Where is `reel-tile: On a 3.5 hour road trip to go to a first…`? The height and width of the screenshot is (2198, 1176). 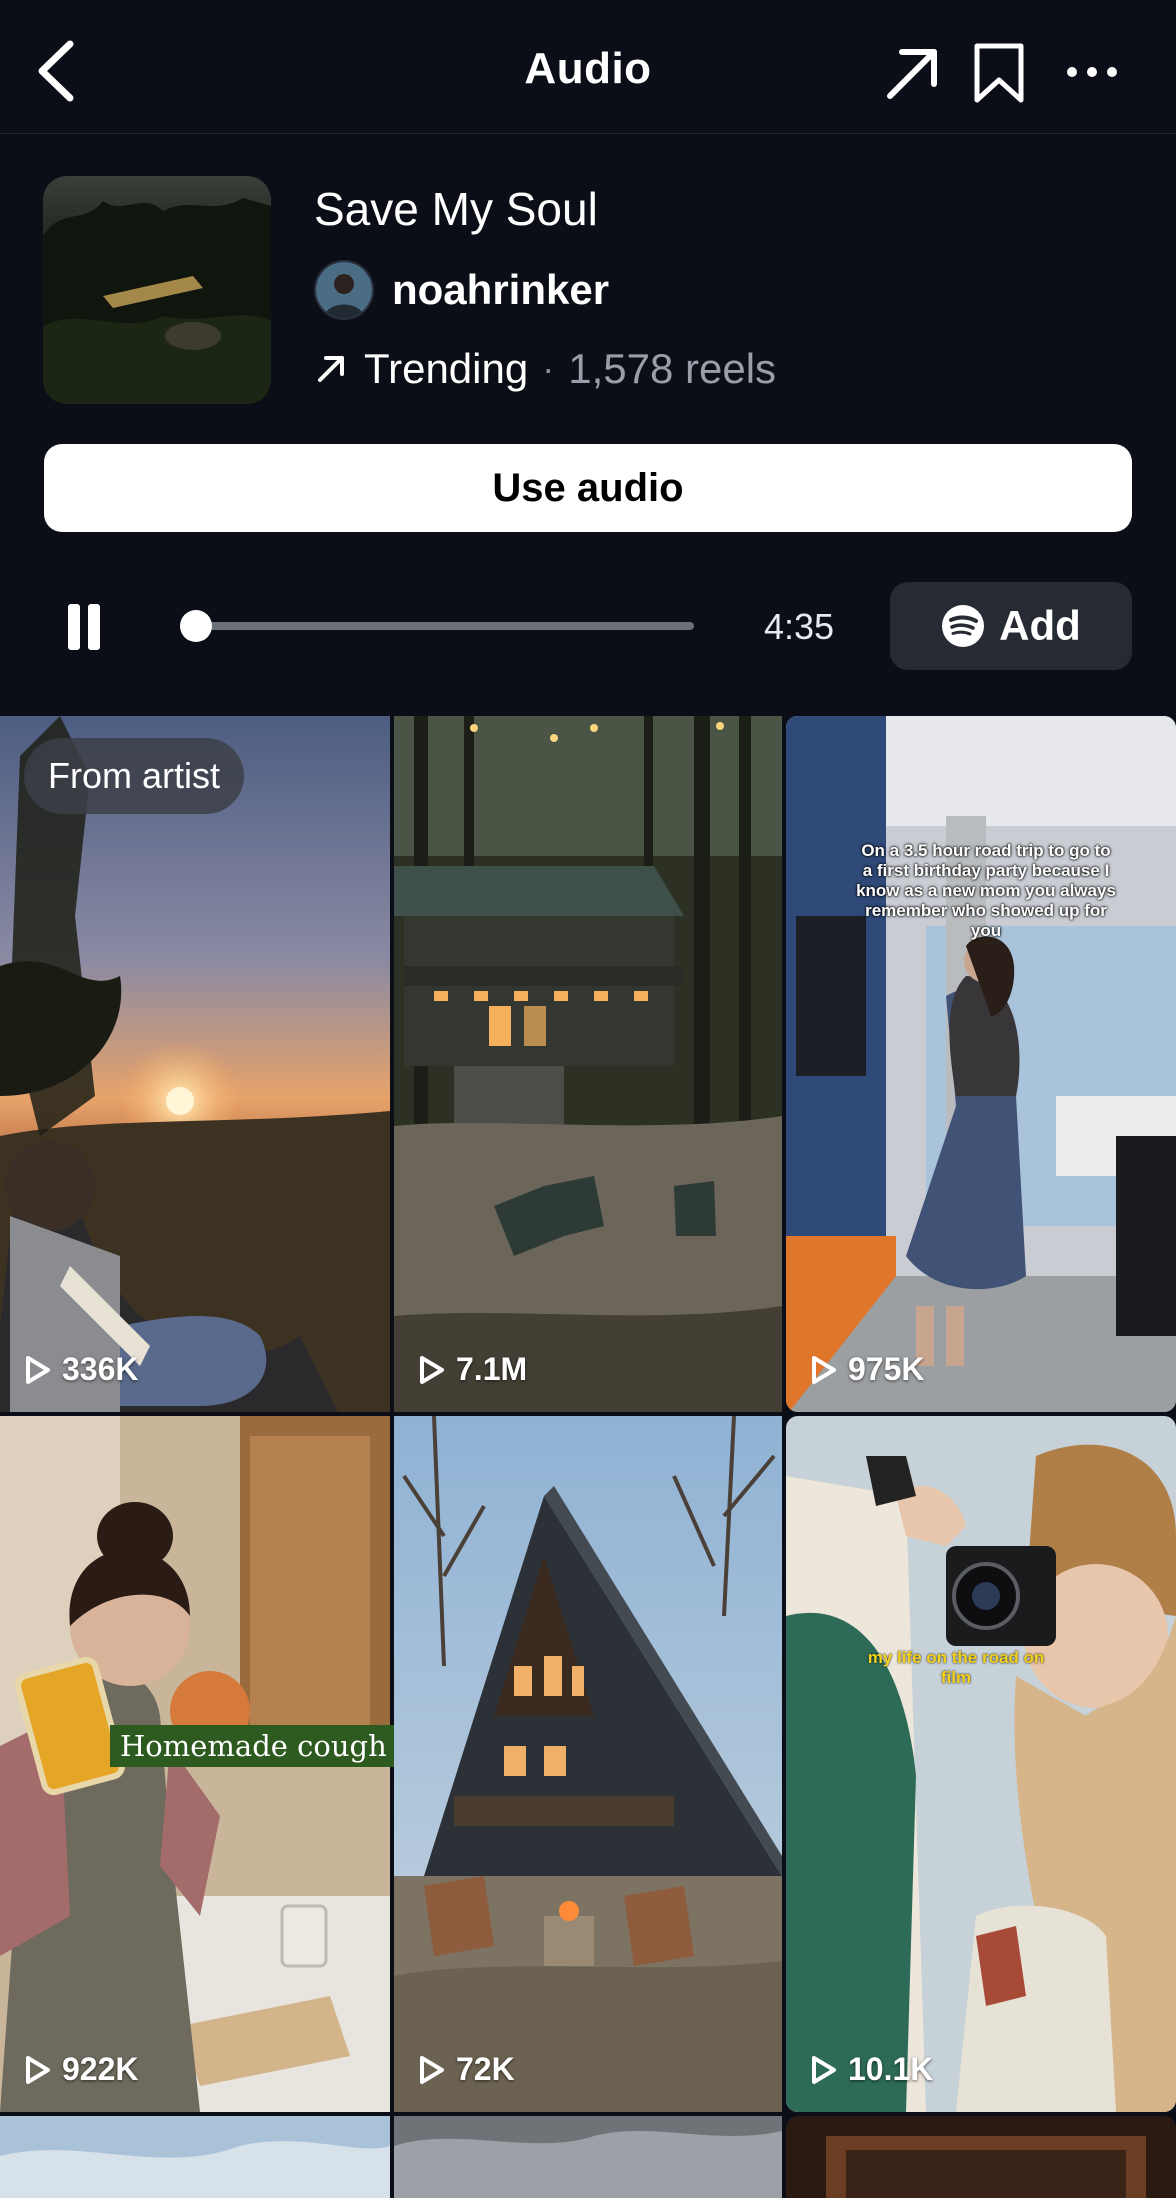 reel-tile: On a 3.5 hour road trip to go to a first… is located at coordinates (981, 1064).